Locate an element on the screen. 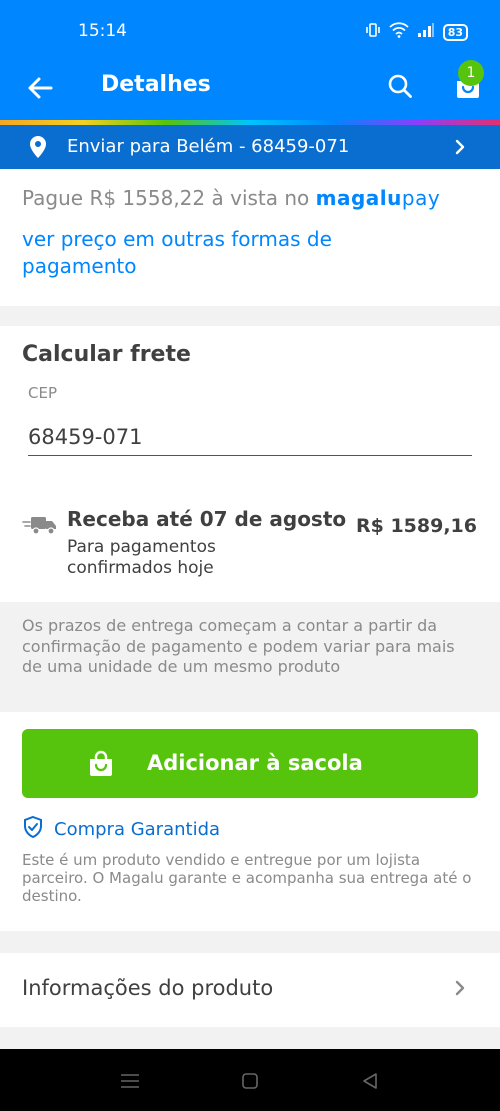 This screenshot has height=1111, width=500. add-to-bag-label: Adicionar à sacola is located at coordinates (255, 763).